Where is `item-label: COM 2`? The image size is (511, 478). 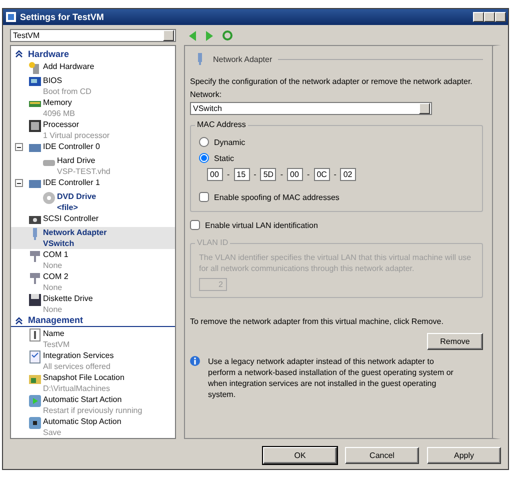 item-label: COM 2 is located at coordinates (56, 276).